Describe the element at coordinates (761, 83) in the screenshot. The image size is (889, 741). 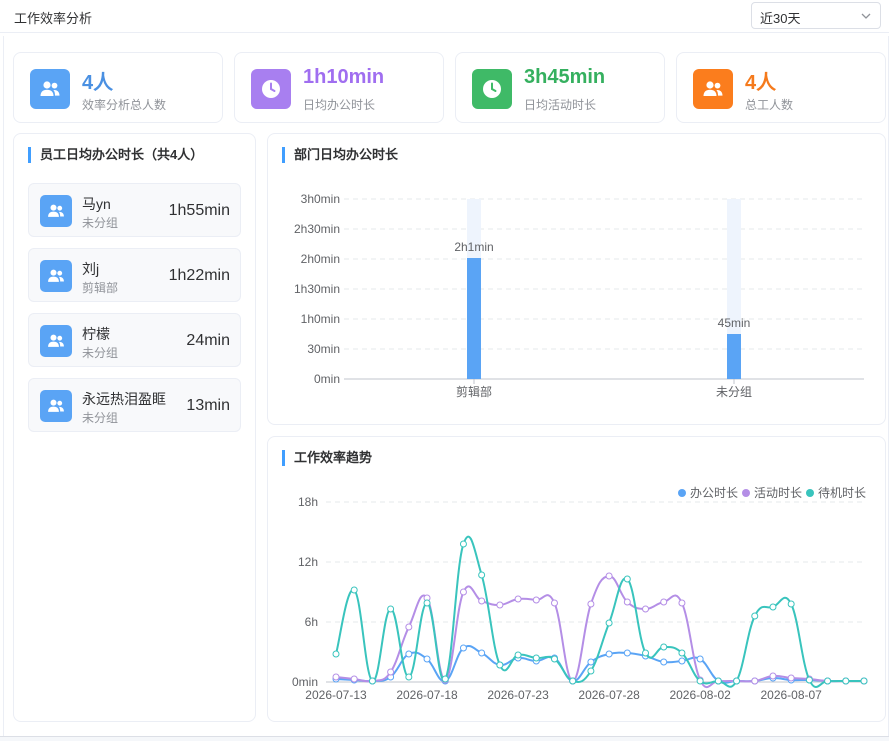
I see `stat-value: 4人` at that location.